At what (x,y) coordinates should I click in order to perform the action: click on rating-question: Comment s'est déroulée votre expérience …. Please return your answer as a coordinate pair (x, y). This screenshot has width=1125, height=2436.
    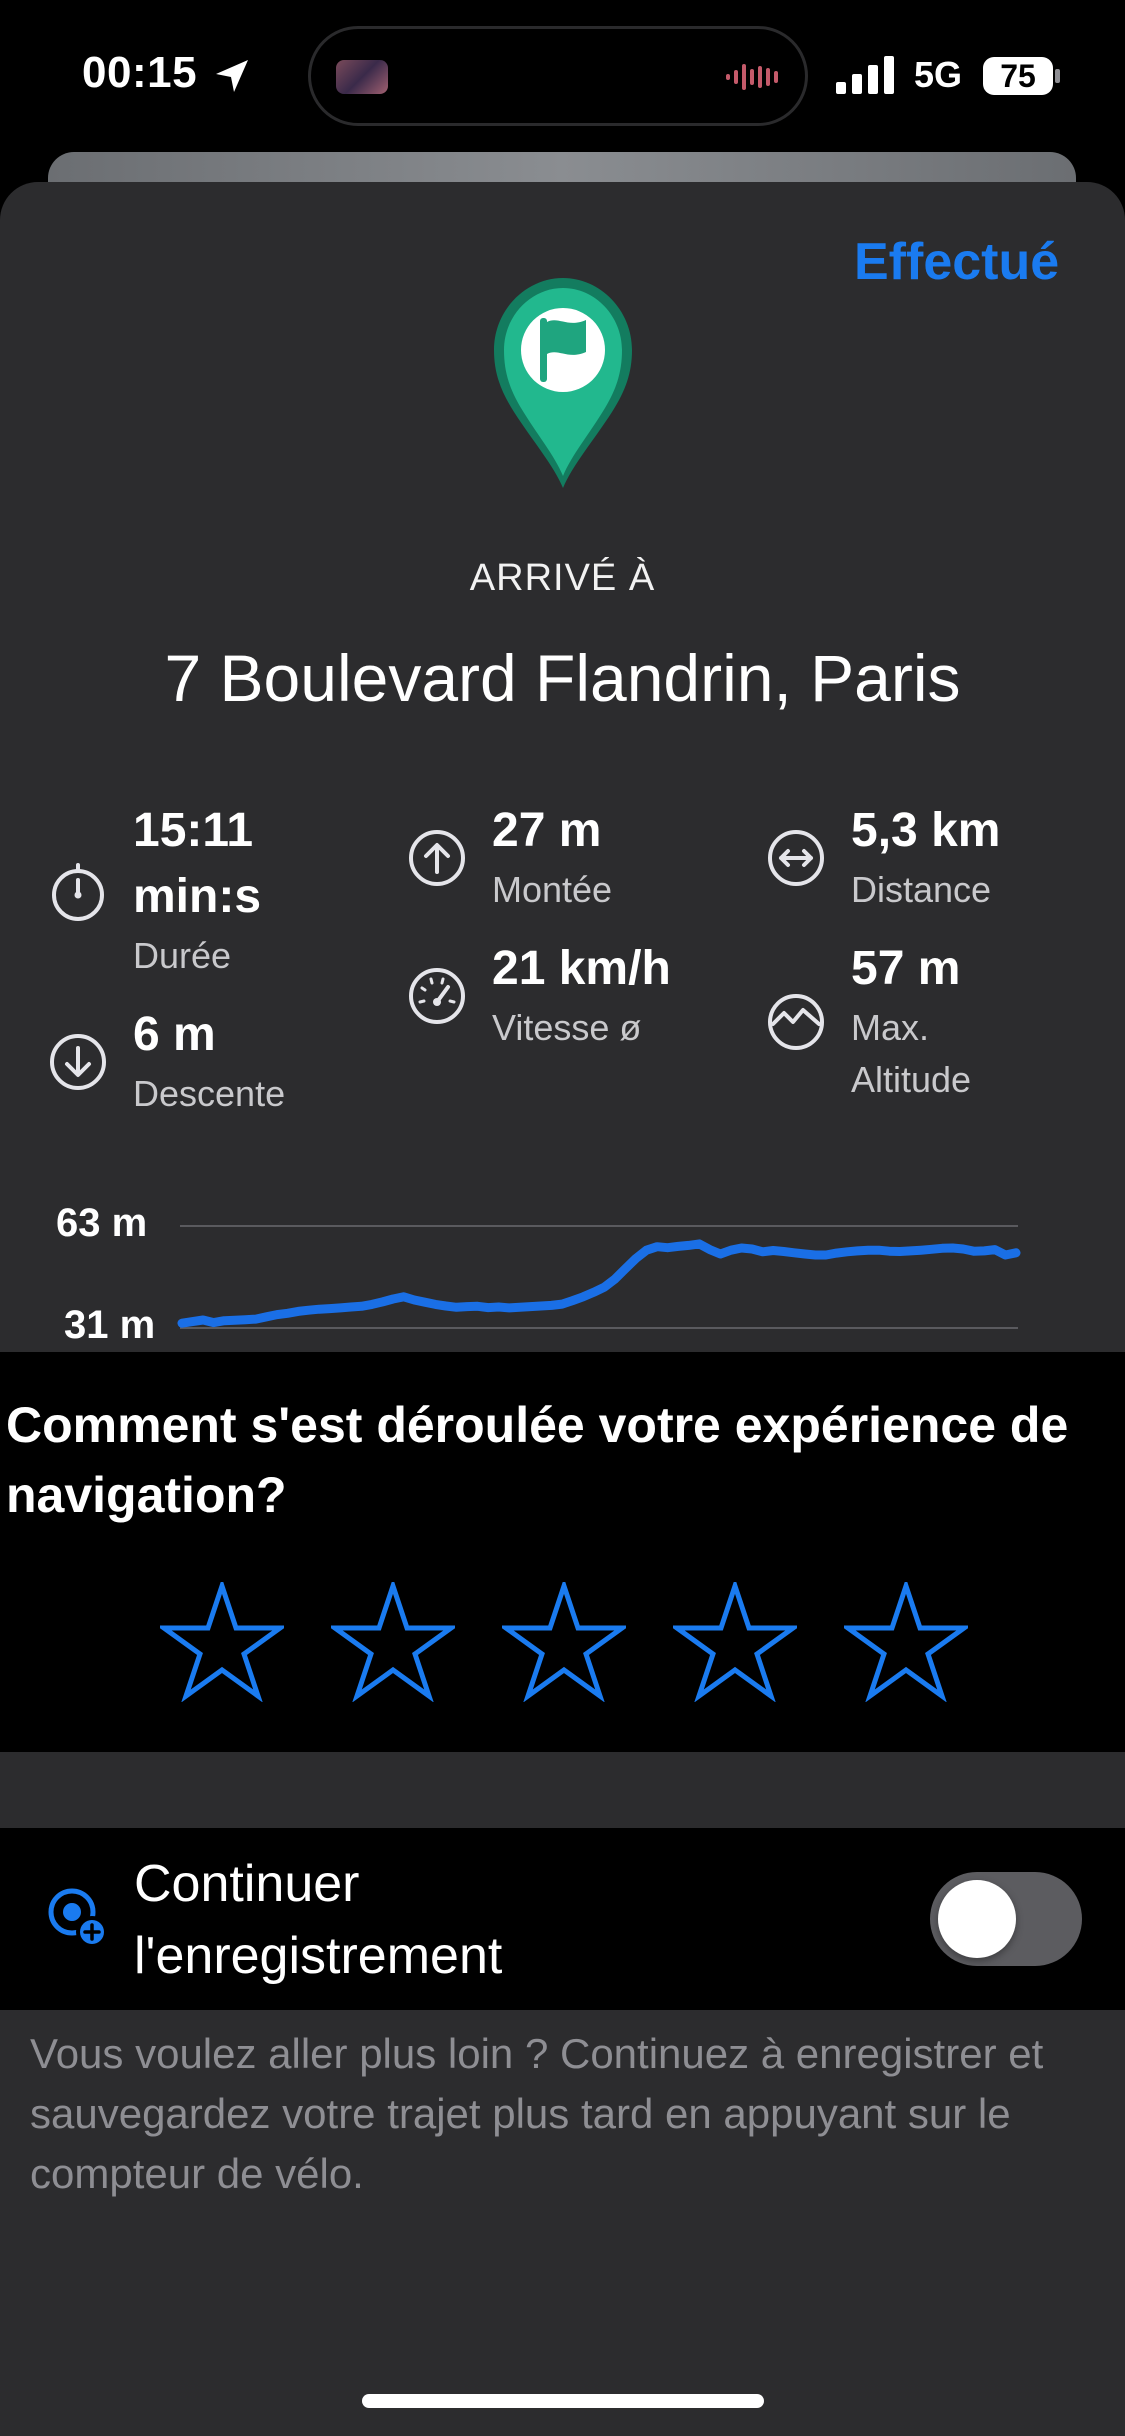
    Looking at the image, I should click on (537, 1460).